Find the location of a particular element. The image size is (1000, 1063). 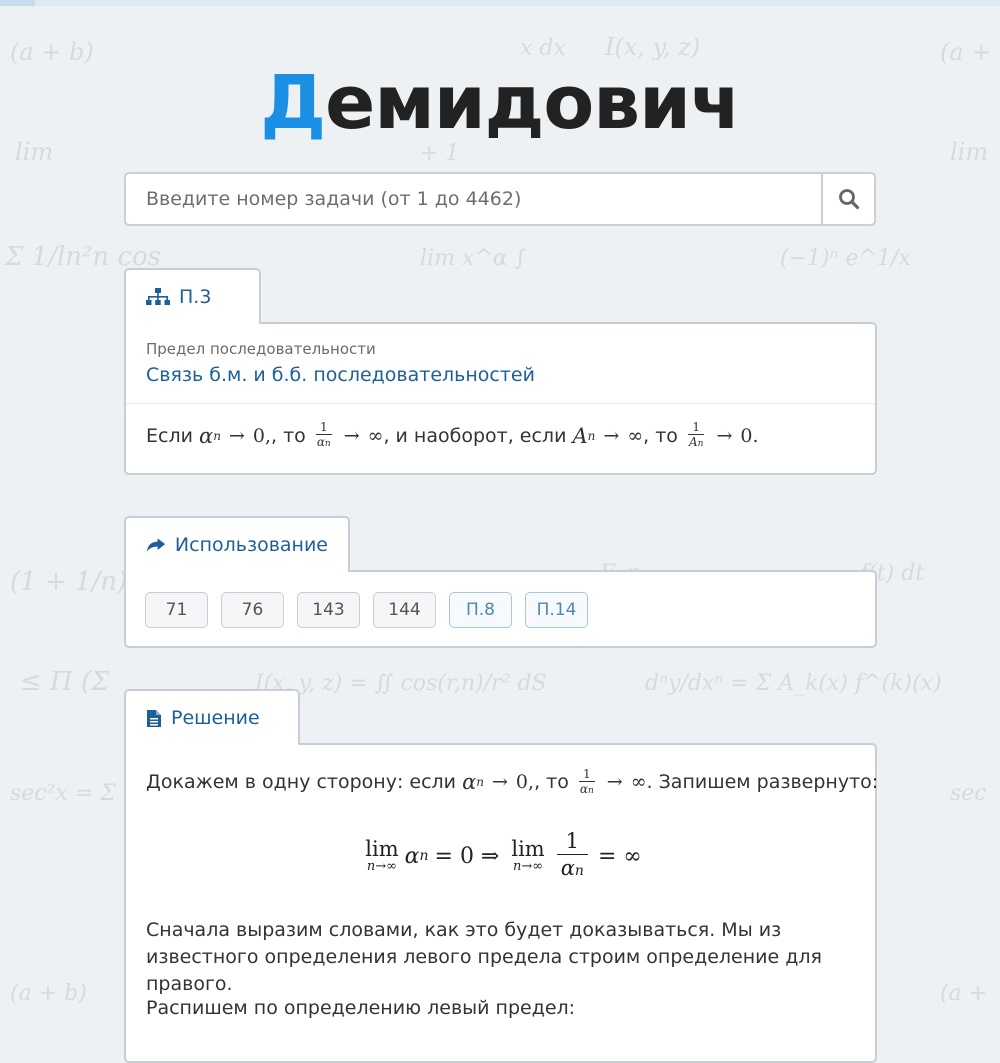

share-icon is located at coordinates (156, 545).